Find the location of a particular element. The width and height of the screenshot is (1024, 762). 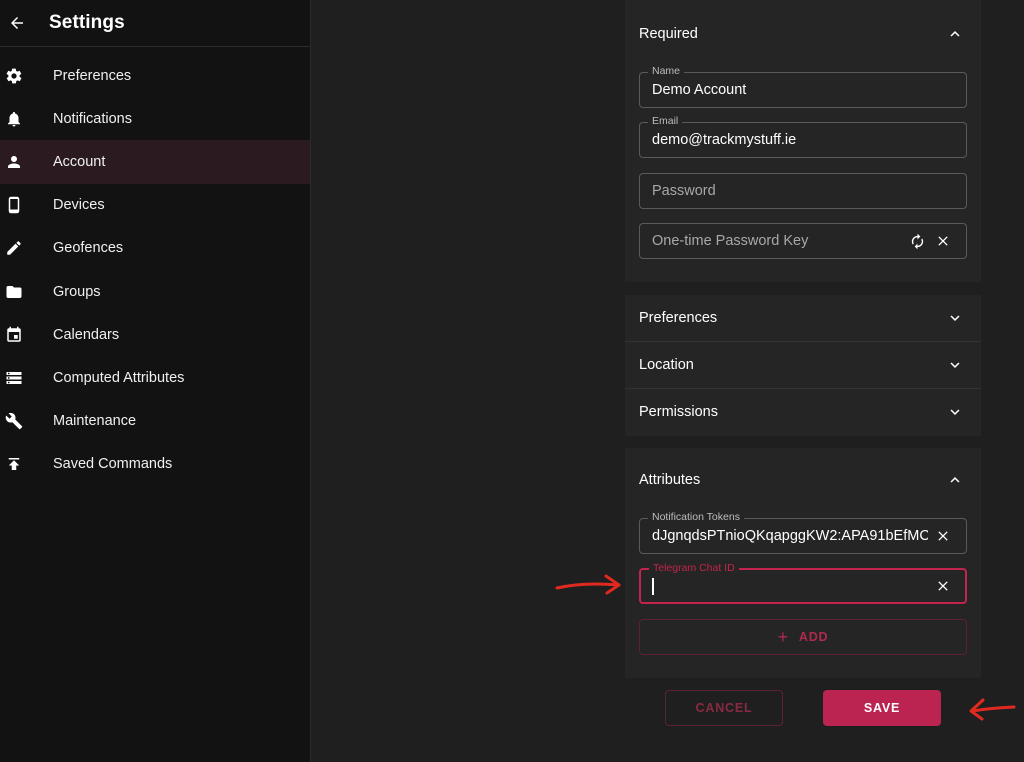

sidebar-item-notifications: Notifications is located at coordinates (155, 118).